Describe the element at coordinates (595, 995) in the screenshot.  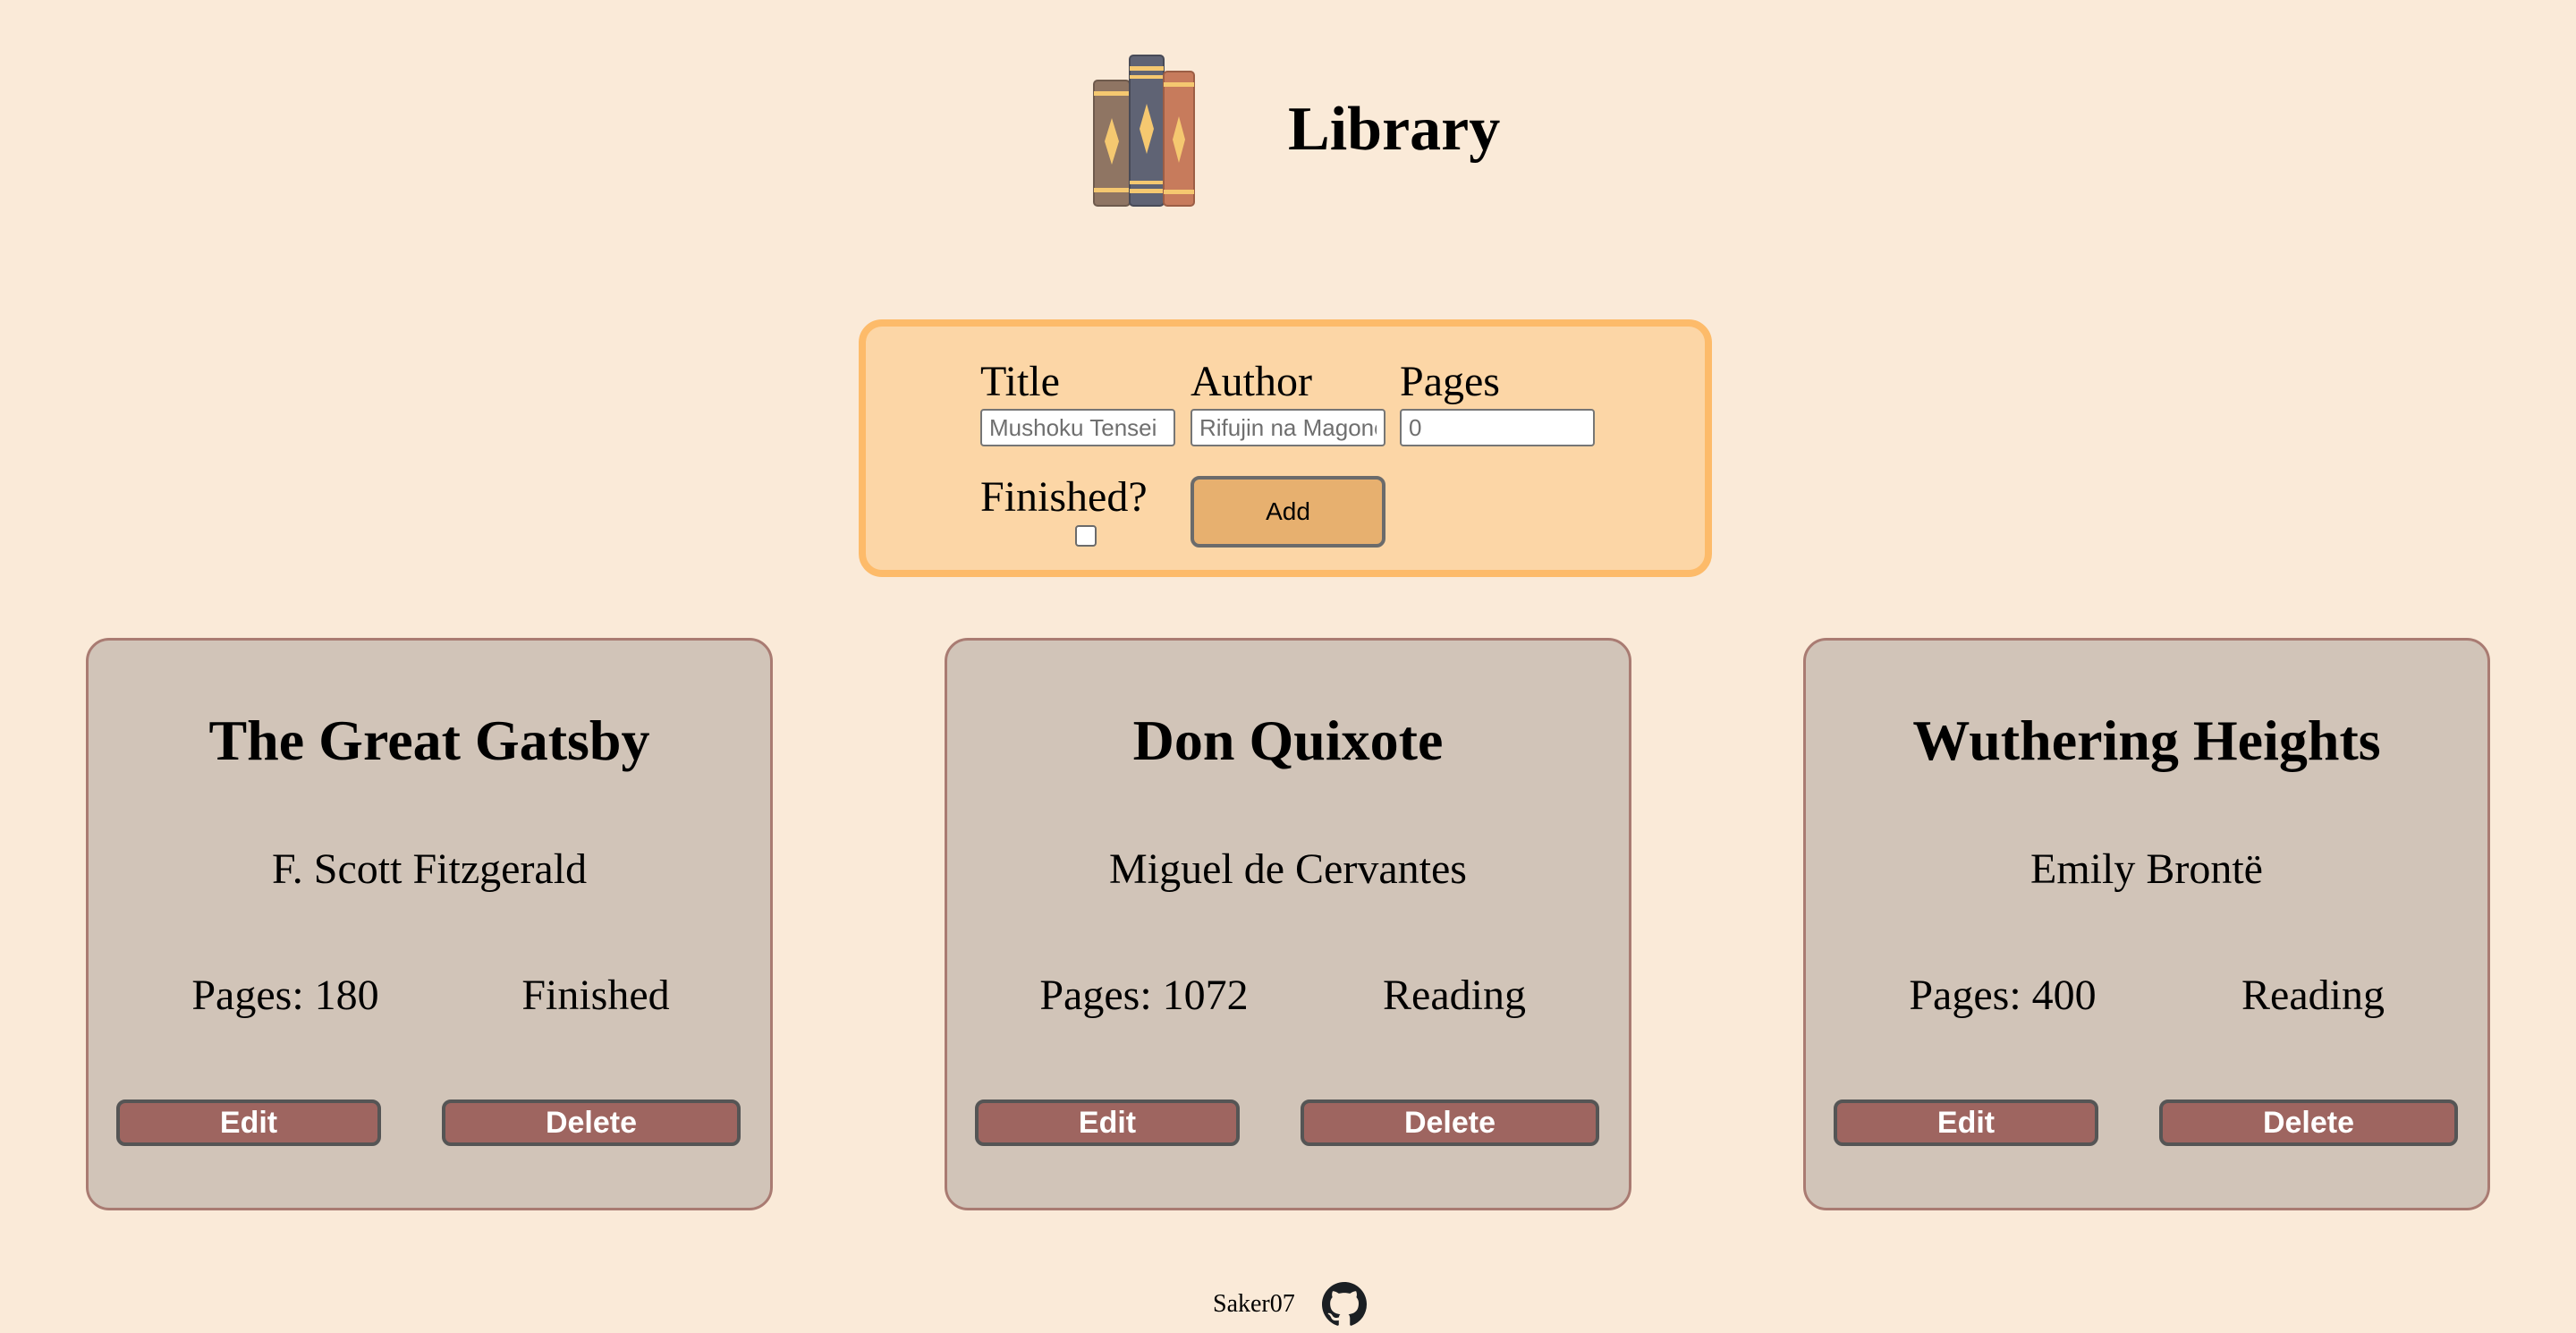
I see `book-status: Finished` at that location.